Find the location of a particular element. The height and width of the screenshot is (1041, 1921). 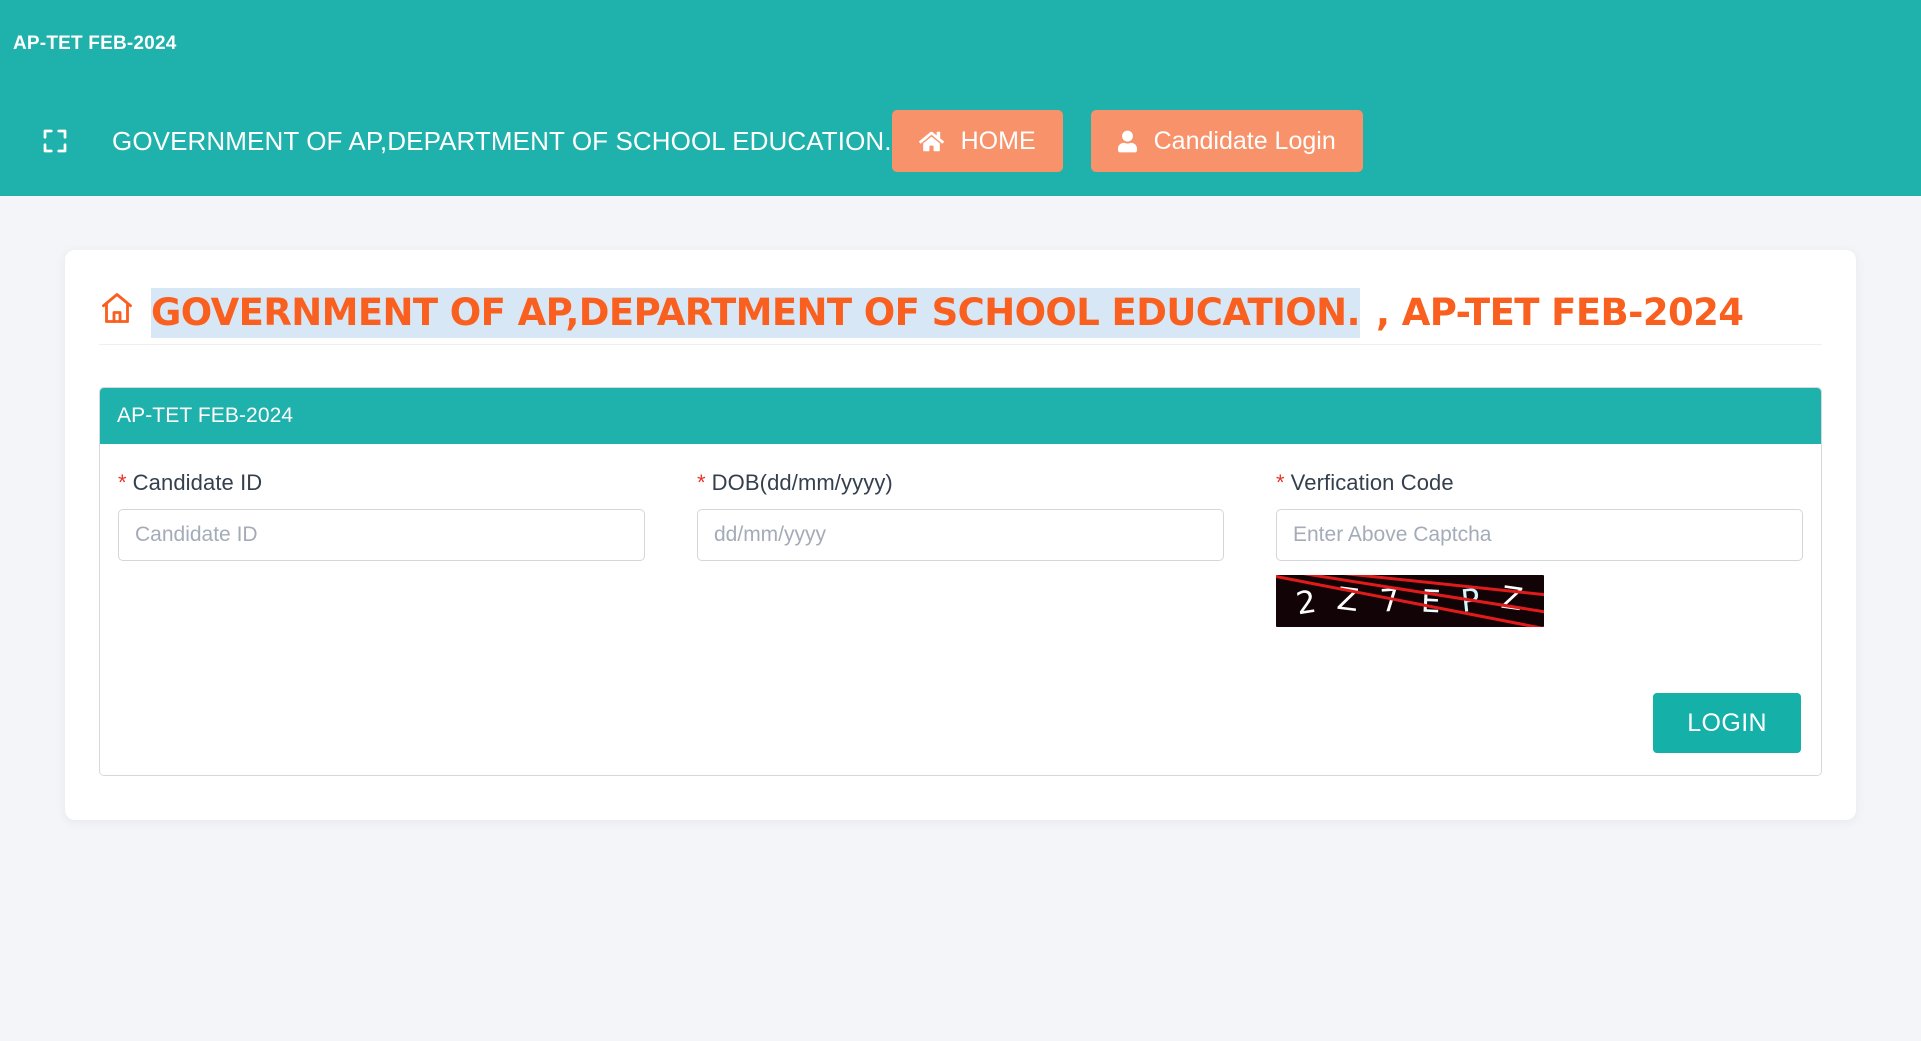

verification-code-label-text: Verfication Code is located at coordinates (1372, 483).